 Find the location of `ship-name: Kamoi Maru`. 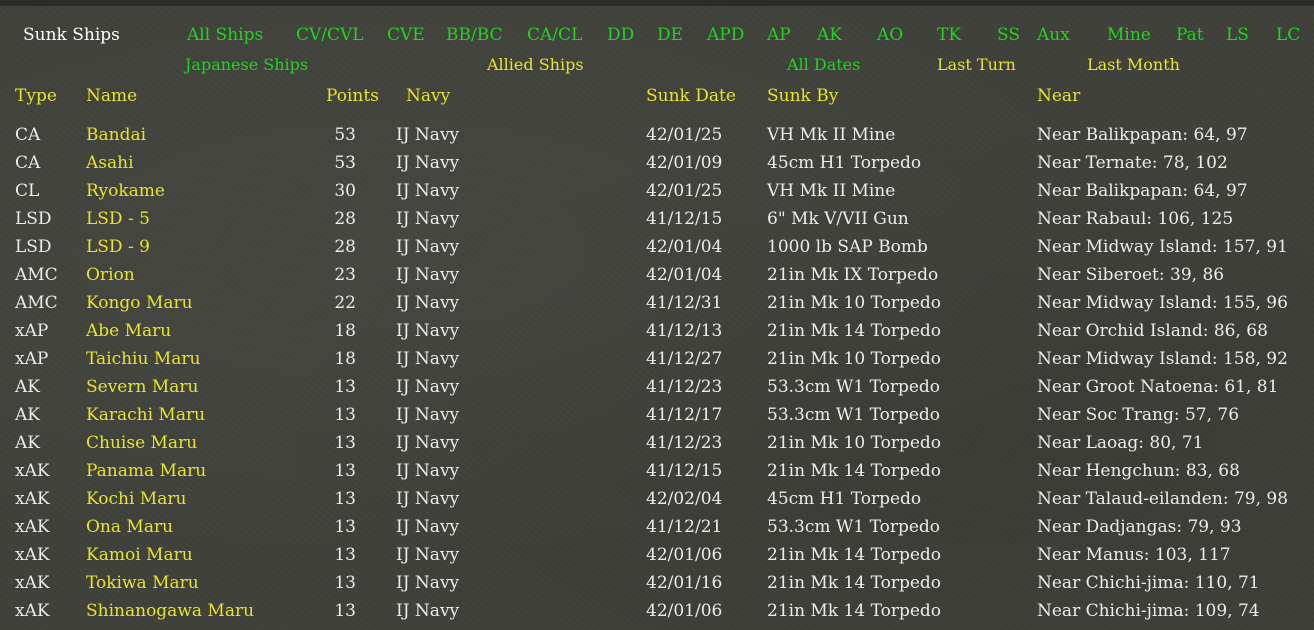

ship-name: Kamoi Maru is located at coordinates (139, 555).